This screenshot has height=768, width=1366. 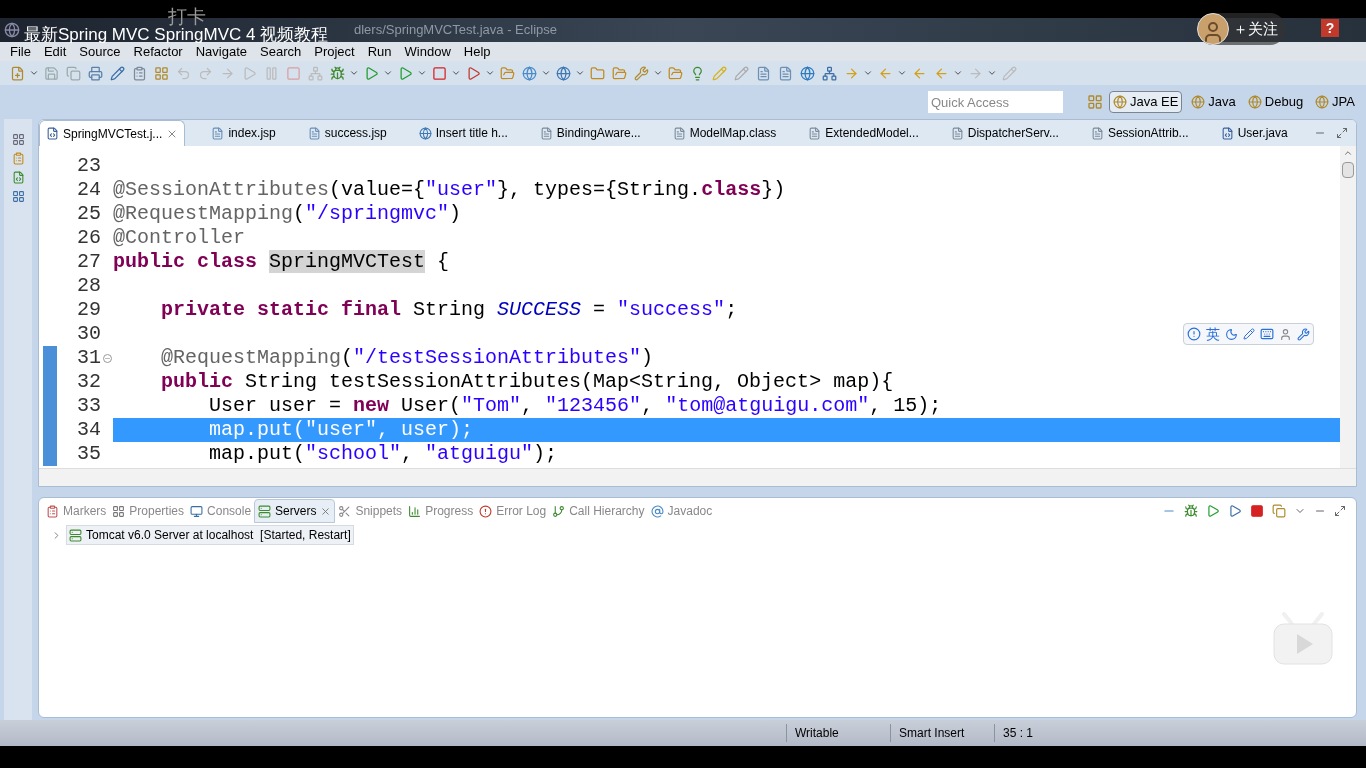 I want to click on view-tab: Progress, so click(x=441, y=511).